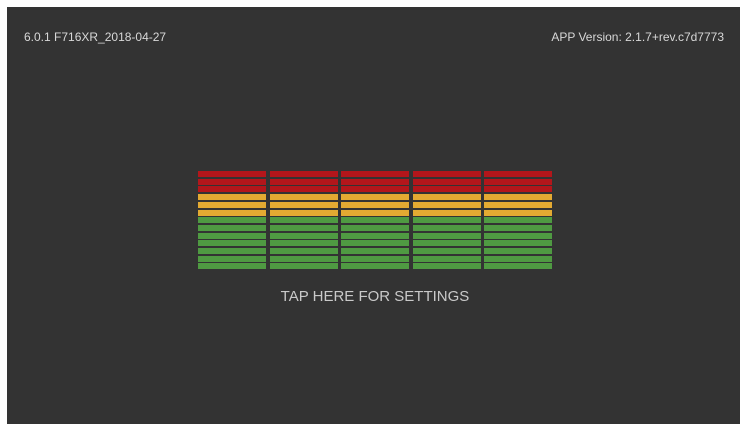  What do you see at coordinates (637, 37) in the screenshot?
I see `app-version-label: APP Version: 2.1.7+rev.c7d7773` at bounding box center [637, 37].